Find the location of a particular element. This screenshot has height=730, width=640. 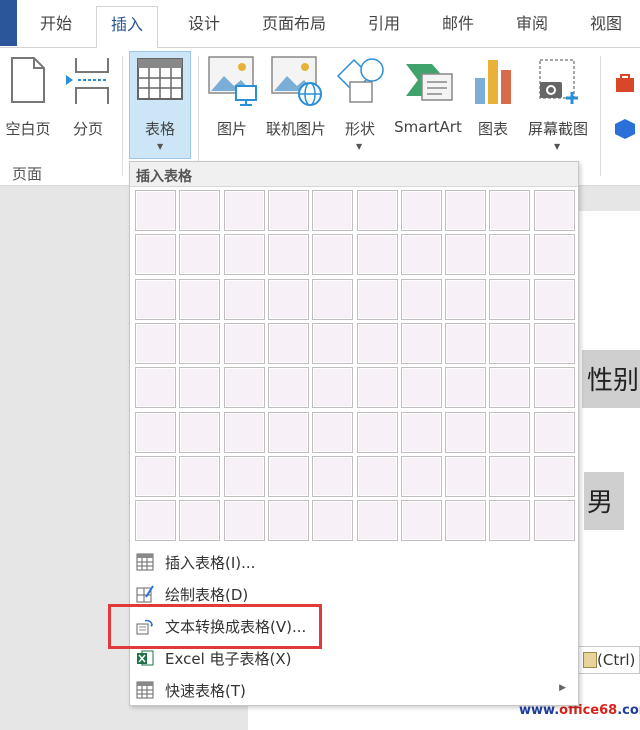

store-icon is located at coordinates (625, 83).